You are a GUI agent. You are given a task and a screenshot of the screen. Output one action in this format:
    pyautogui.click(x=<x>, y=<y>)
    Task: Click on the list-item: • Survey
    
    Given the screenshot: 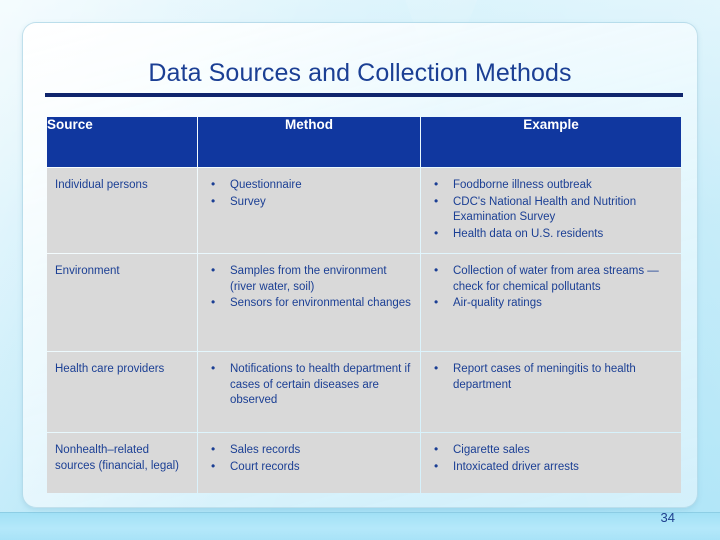 What is the action you would take?
    pyautogui.click(x=308, y=202)
    